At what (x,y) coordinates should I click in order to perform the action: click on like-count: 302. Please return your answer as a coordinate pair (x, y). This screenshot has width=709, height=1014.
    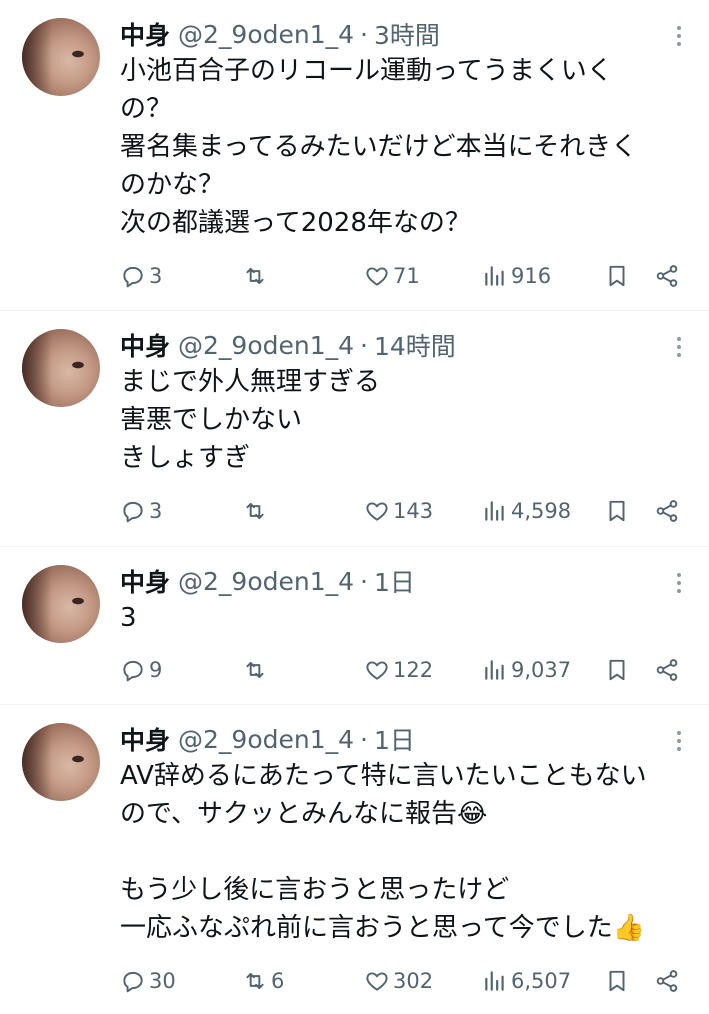
    Looking at the image, I should click on (413, 981).